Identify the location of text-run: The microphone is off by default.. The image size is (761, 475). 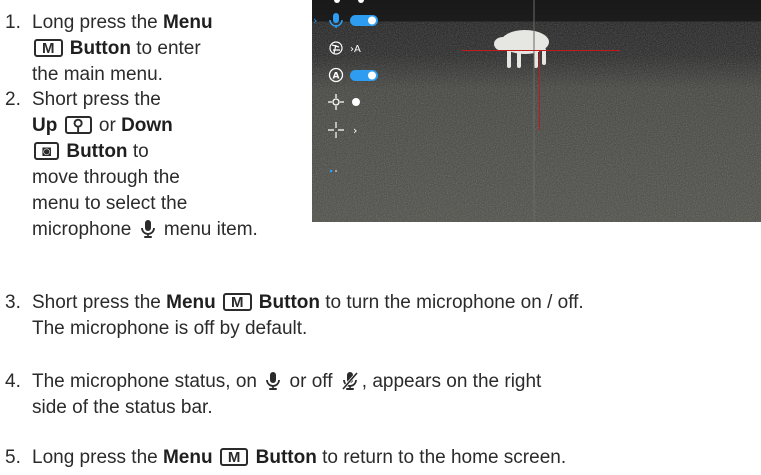
(170, 328).